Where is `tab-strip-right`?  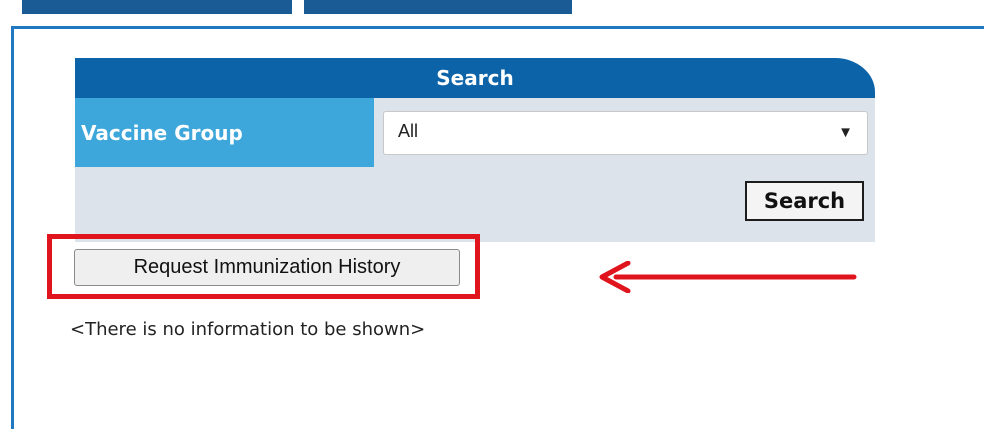
tab-strip-right is located at coordinates (438, 7).